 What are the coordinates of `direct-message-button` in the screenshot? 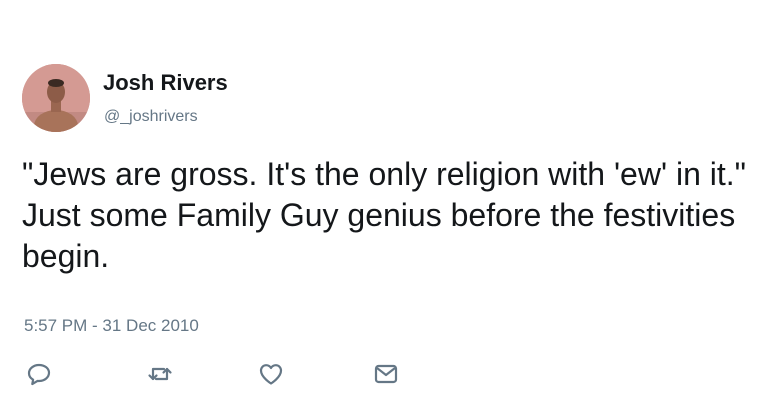 It's located at (386, 374).